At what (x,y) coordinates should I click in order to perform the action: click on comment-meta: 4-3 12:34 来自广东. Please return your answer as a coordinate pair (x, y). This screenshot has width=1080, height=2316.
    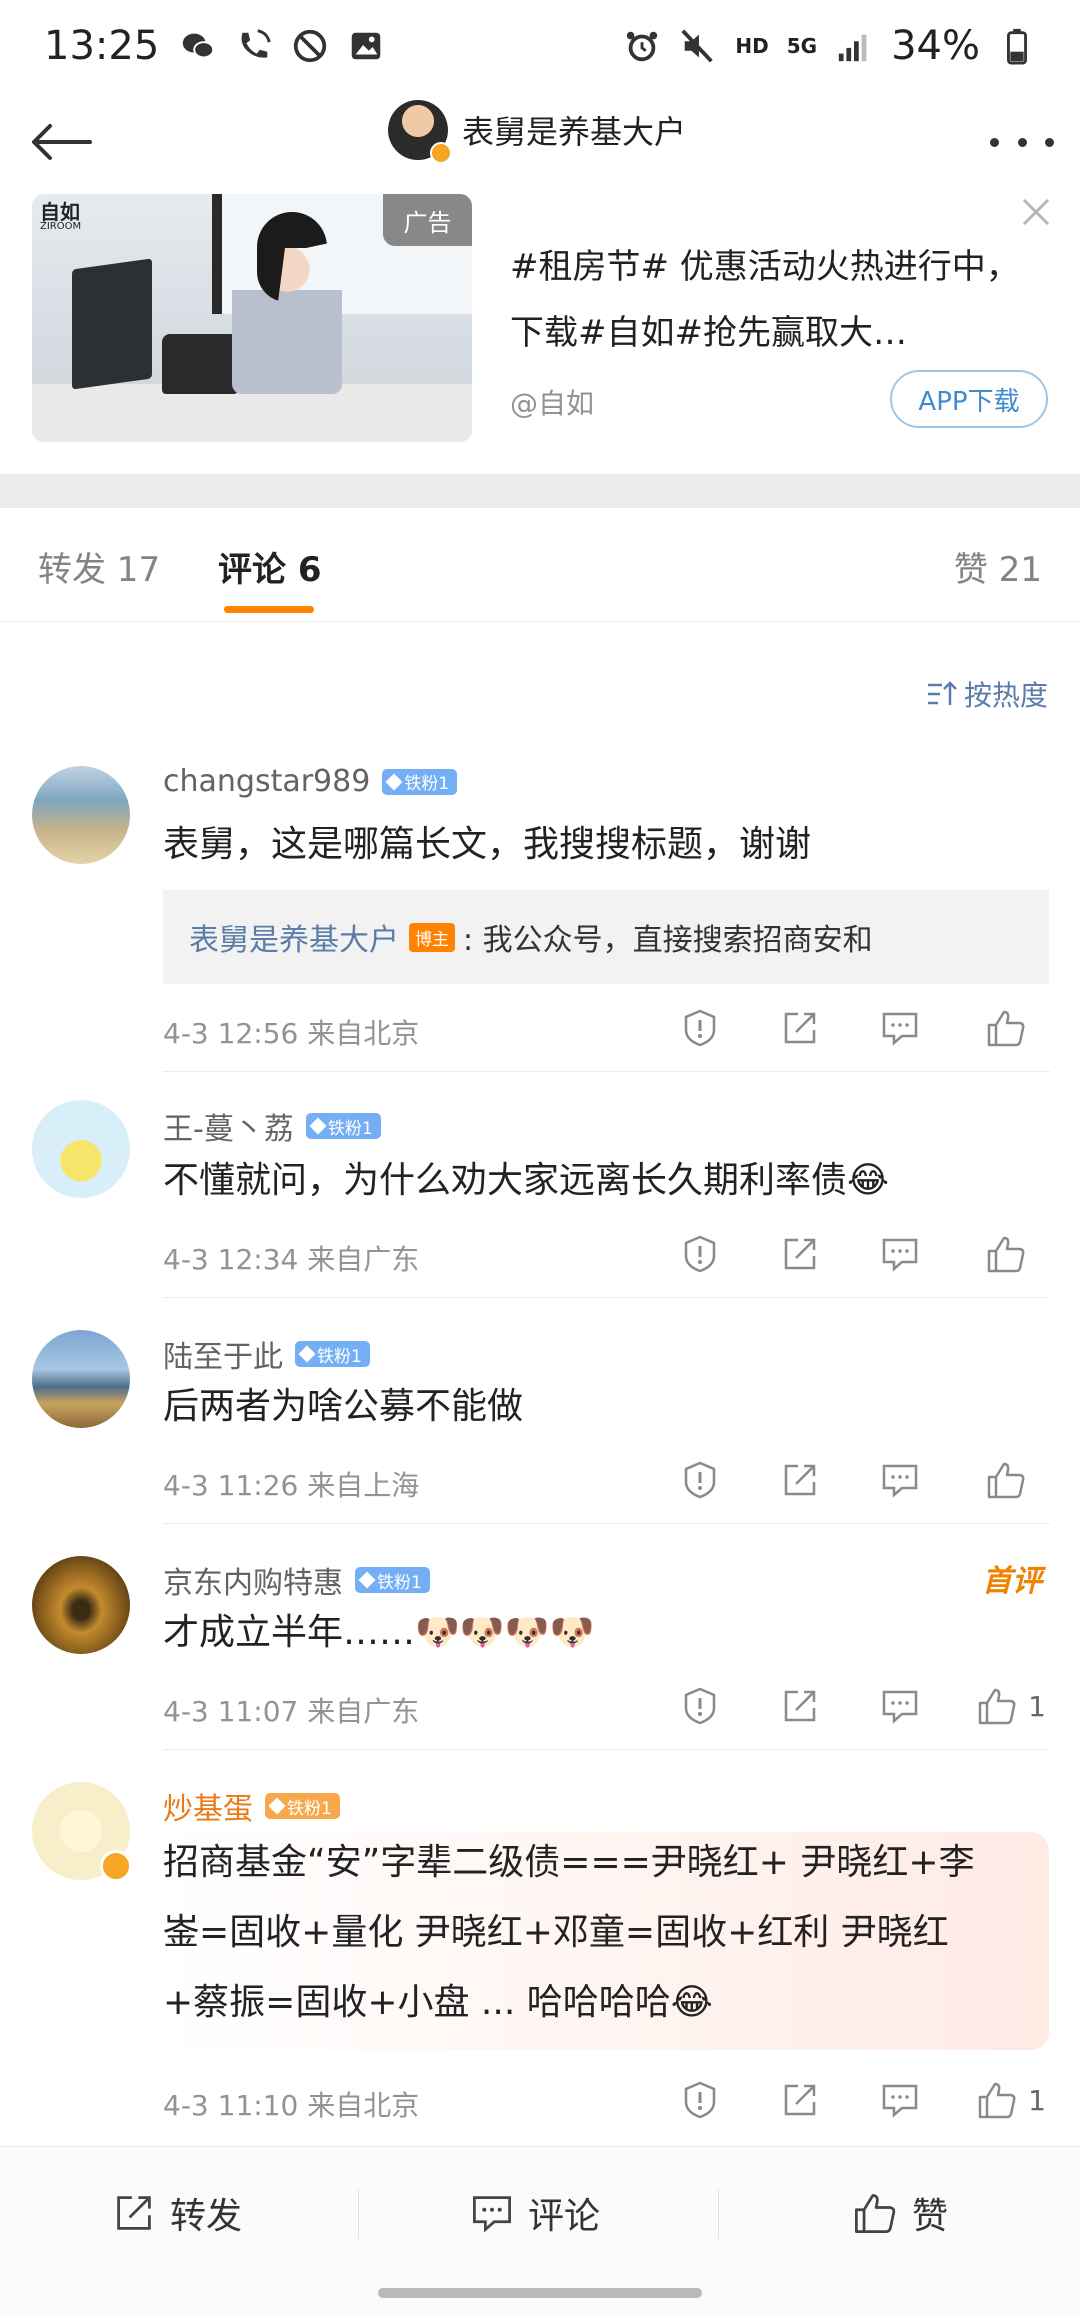
    Looking at the image, I should click on (291, 1259).